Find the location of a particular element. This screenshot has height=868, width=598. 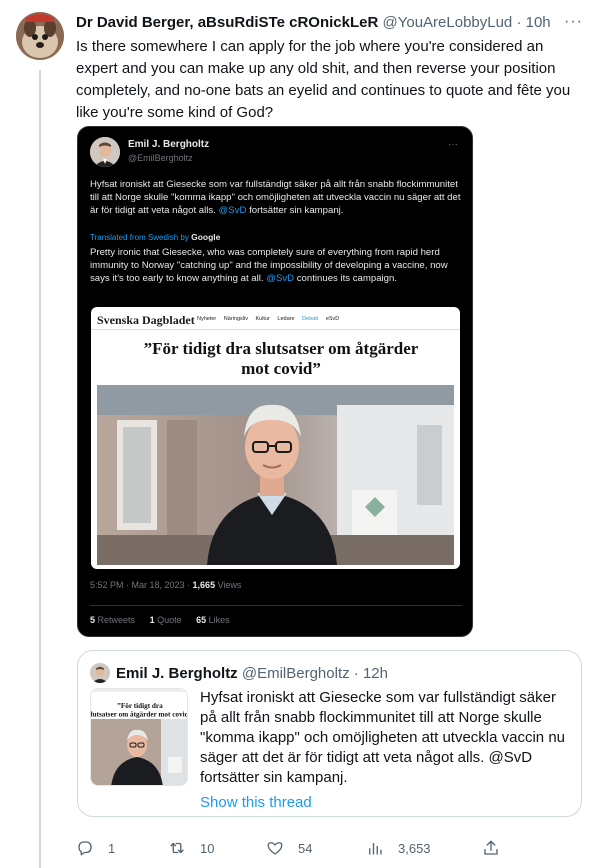

analytics-icon is located at coordinates (375, 848).